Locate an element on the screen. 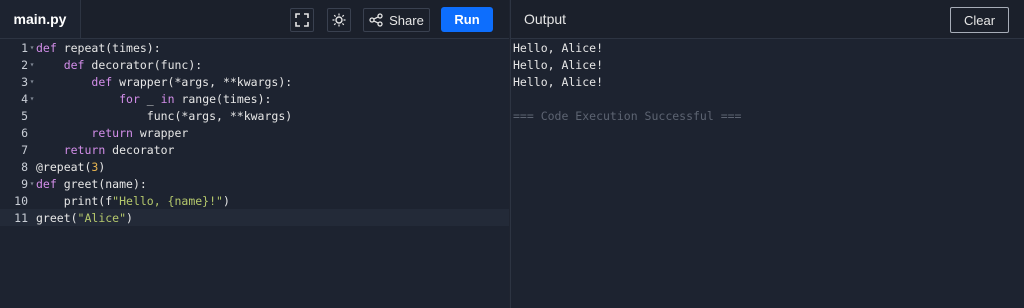  editor-toolbar: main.py Share Run is located at coordinates (254, 19).